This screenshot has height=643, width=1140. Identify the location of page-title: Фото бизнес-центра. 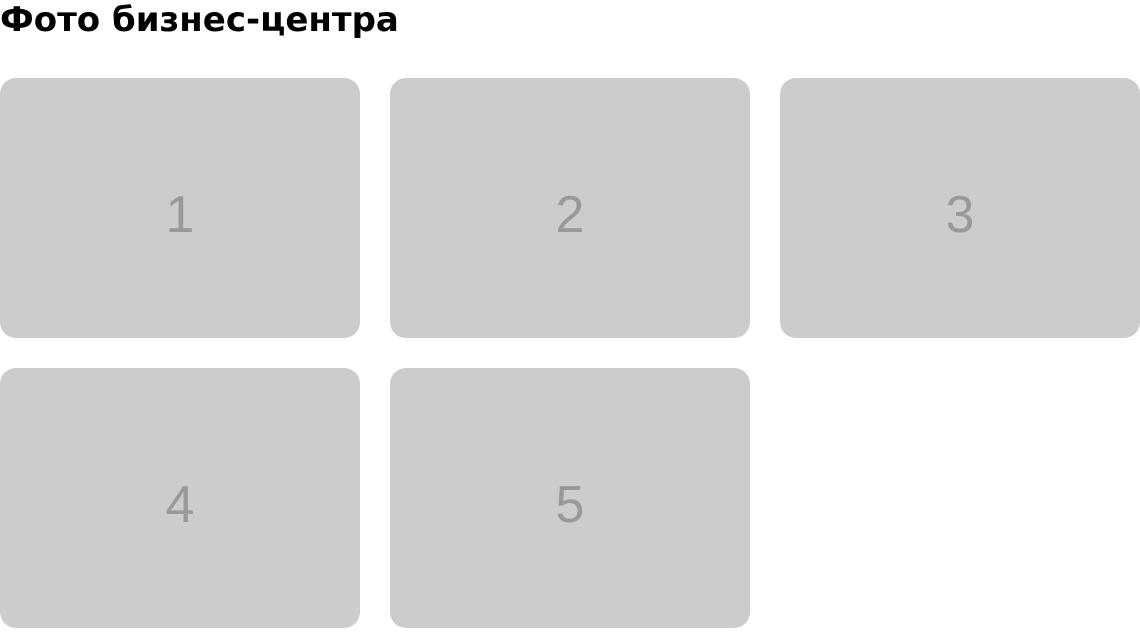
(199, 20).